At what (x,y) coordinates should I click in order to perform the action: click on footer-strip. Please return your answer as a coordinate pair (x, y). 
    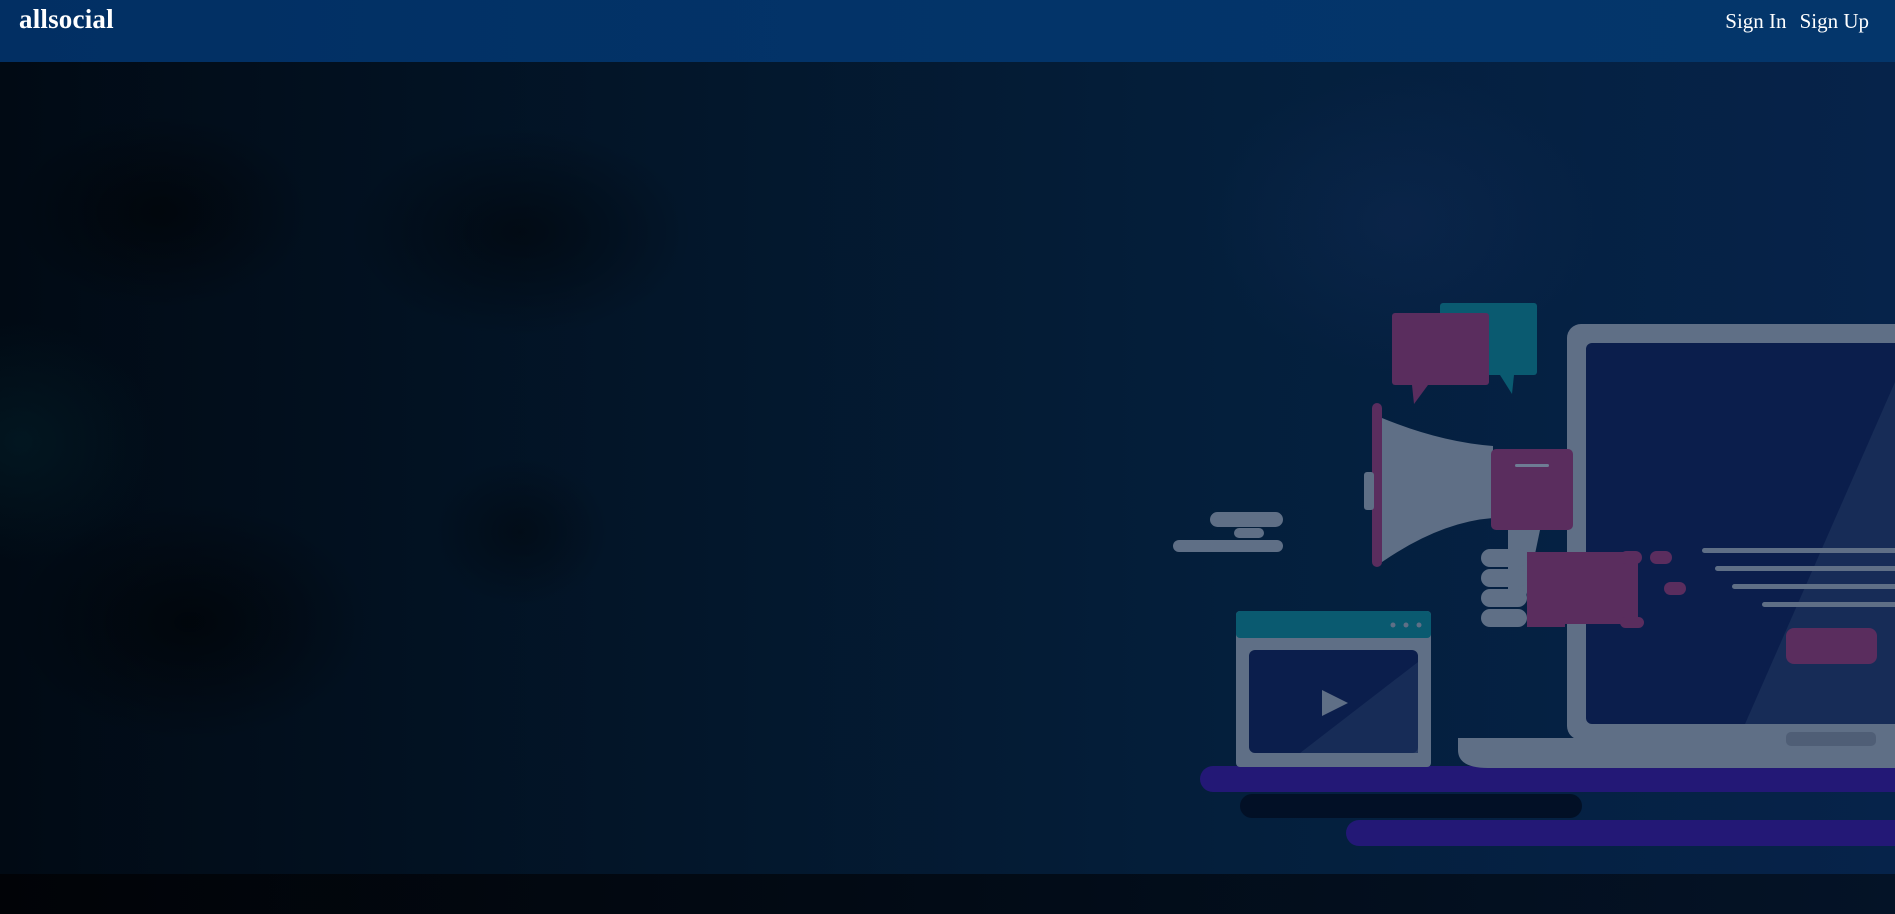
    Looking at the image, I should click on (947, 894).